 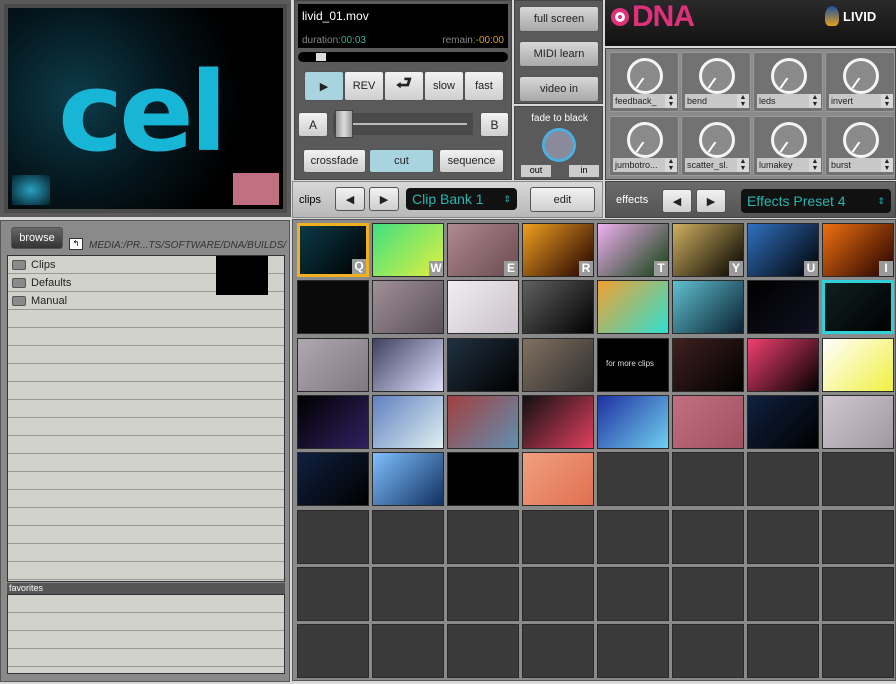 What do you see at coordinates (364, 86) in the screenshot?
I see `reverse-button: REV` at bounding box center [364, 86].